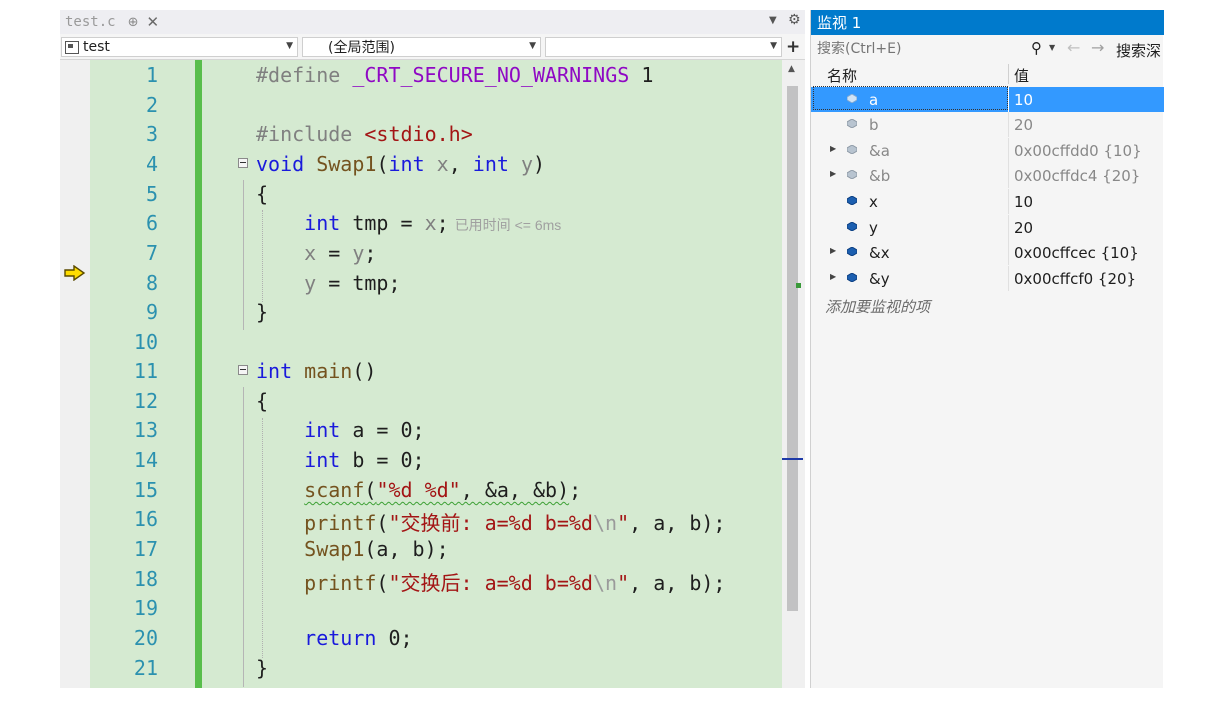  I want to click on watch-row: ▶ &y 0x00cffcf0 {20}, so click(987, 278).